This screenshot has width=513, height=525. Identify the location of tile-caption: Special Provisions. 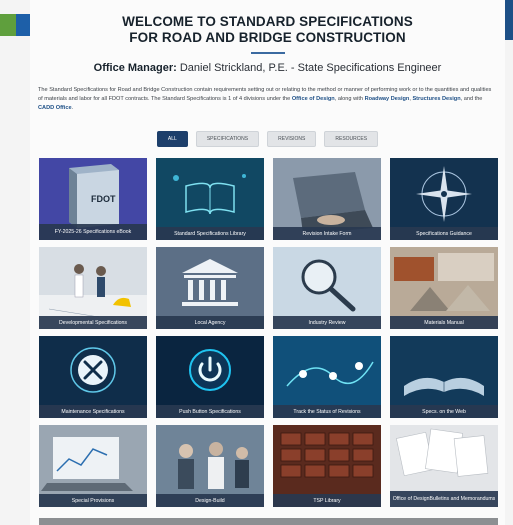
(93, 500).